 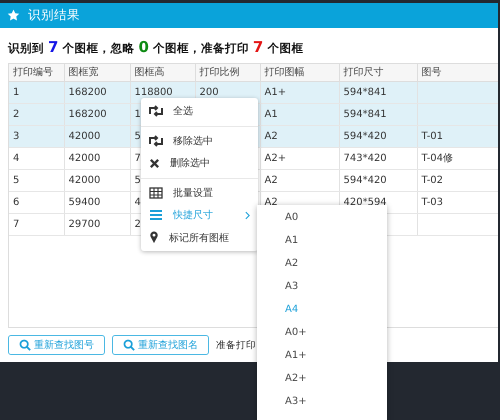 I want to click on summary-text: 识别到, so click(x=26, y=48).